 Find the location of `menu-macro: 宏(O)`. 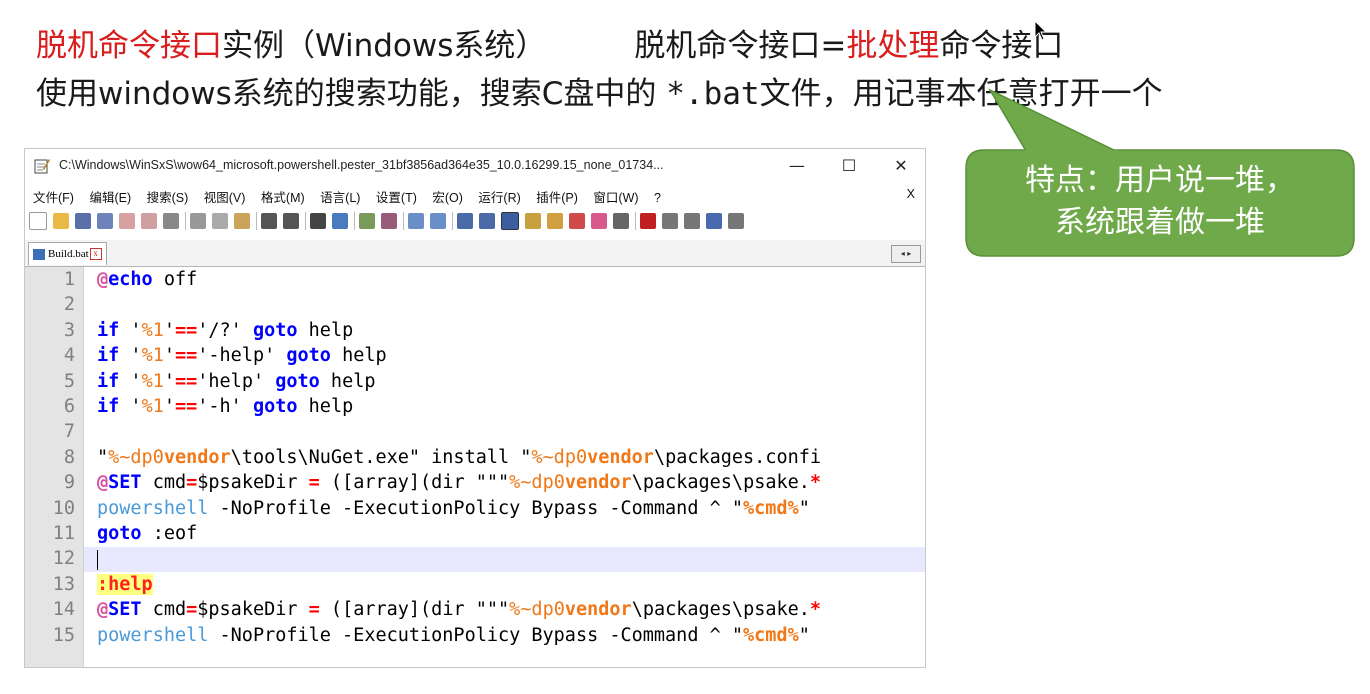

menu-macro: 宏(O) is located at coordinates (447, 196).